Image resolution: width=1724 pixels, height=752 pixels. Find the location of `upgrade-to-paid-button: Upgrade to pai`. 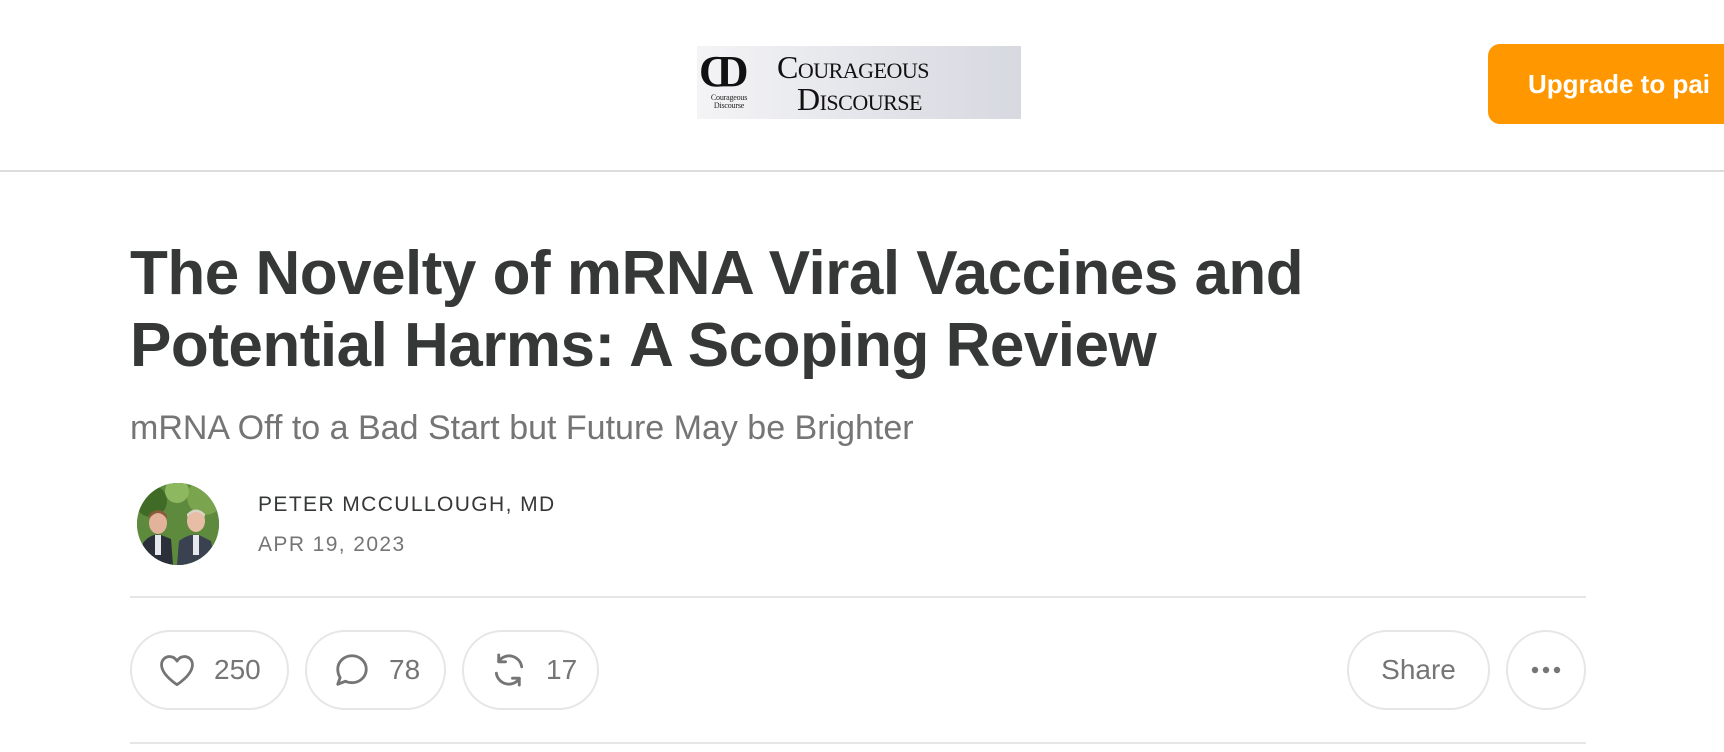

upgrade-to-paid-button: Upgrade to pai is located at coordinates (1606, 84).